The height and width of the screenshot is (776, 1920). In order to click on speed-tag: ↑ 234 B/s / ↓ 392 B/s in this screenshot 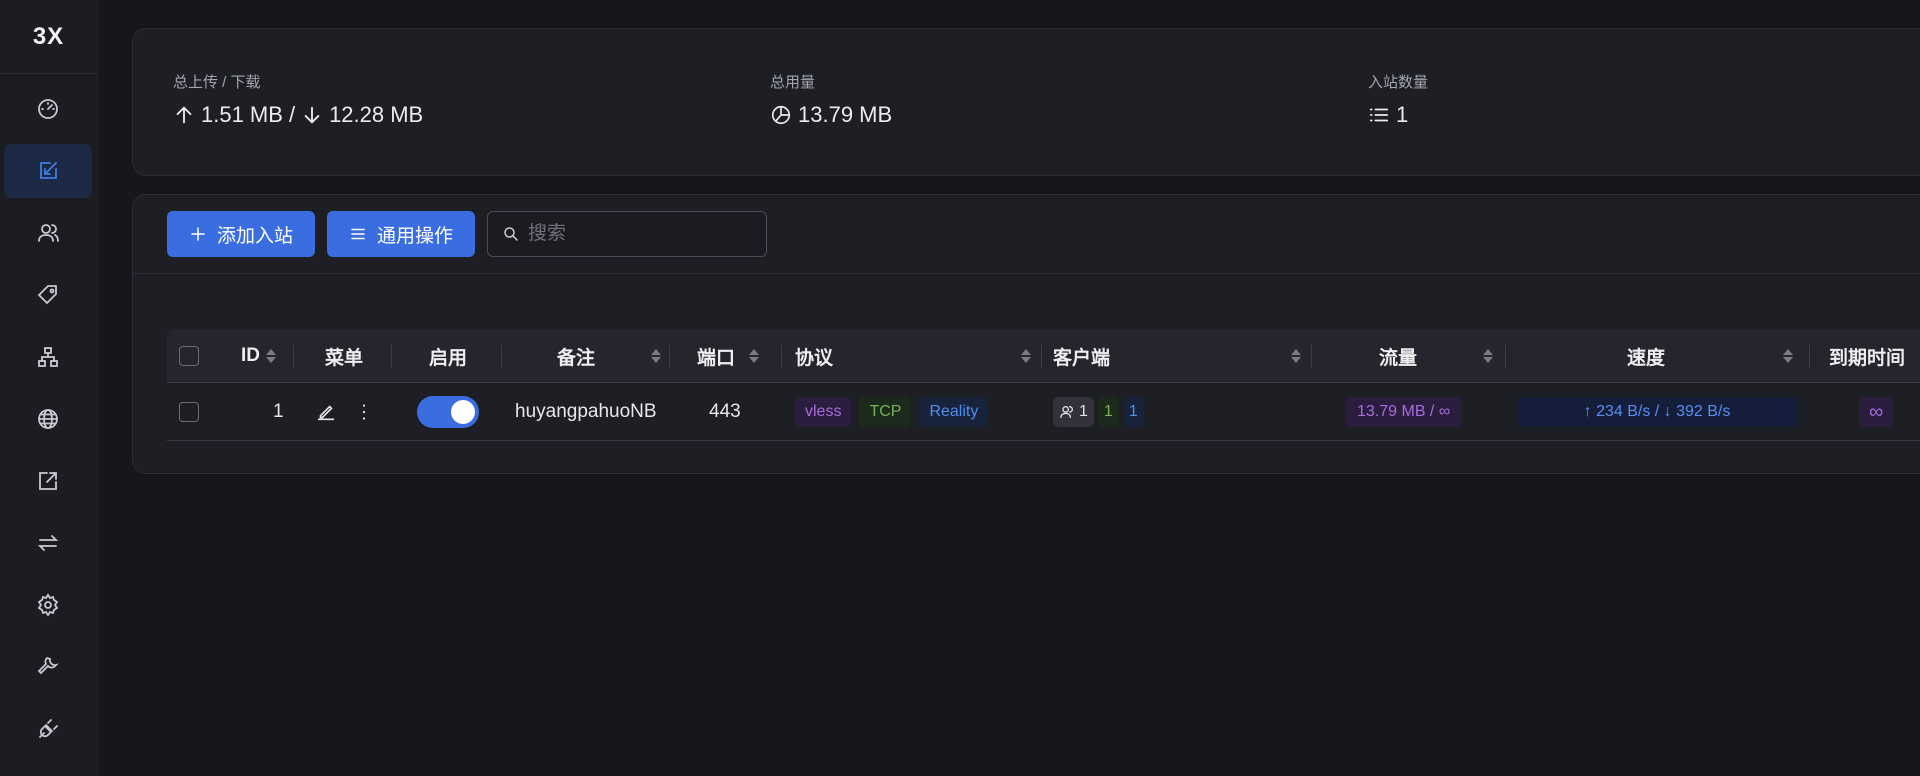, I will do `click(1657, 412)`.